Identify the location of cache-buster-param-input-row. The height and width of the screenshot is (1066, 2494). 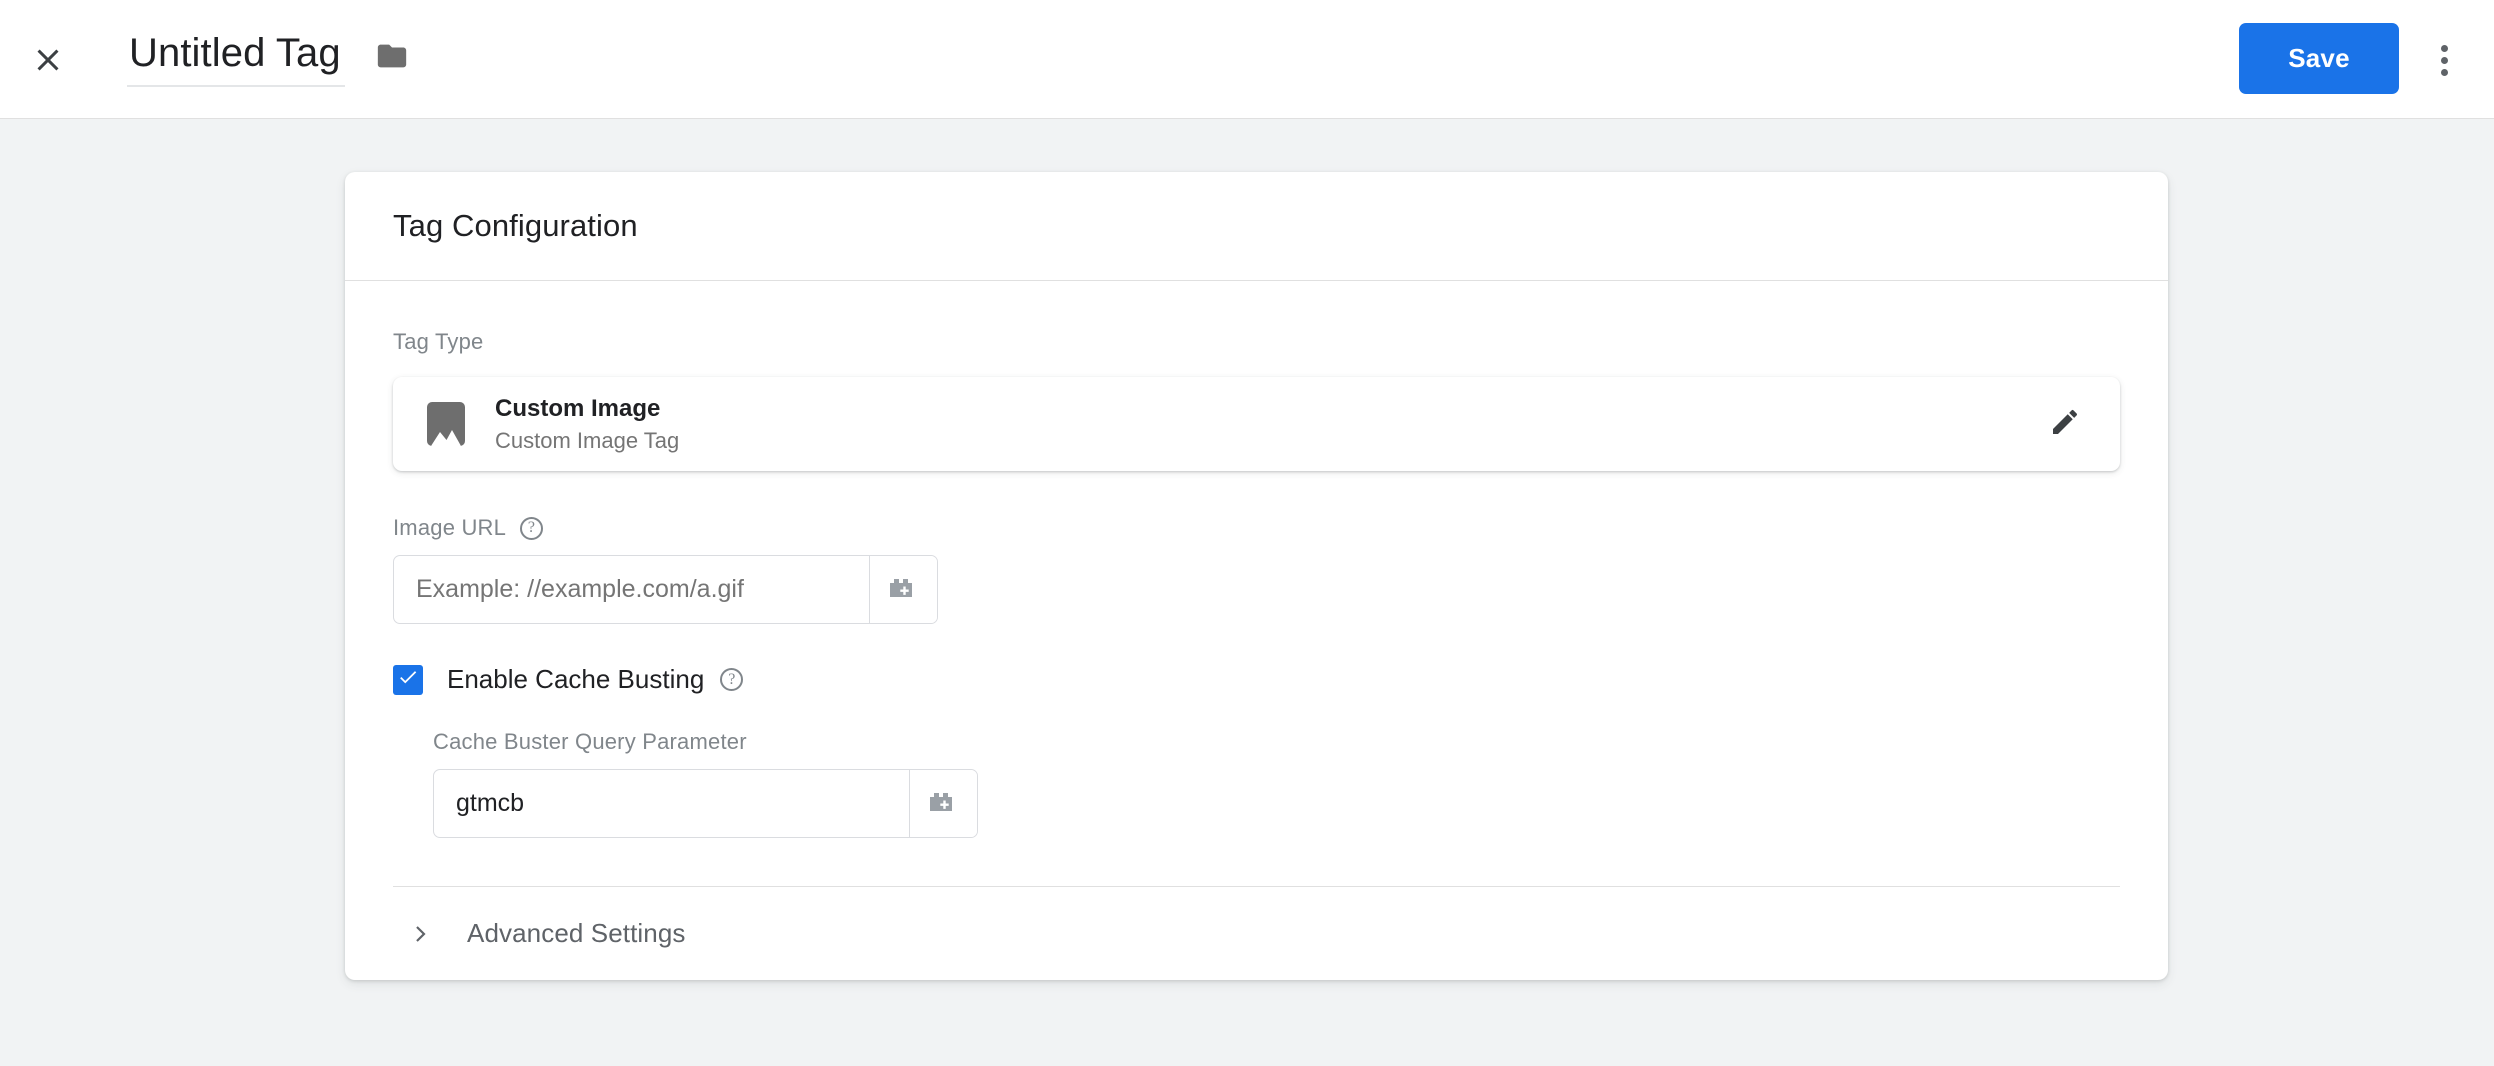
(705, 803).